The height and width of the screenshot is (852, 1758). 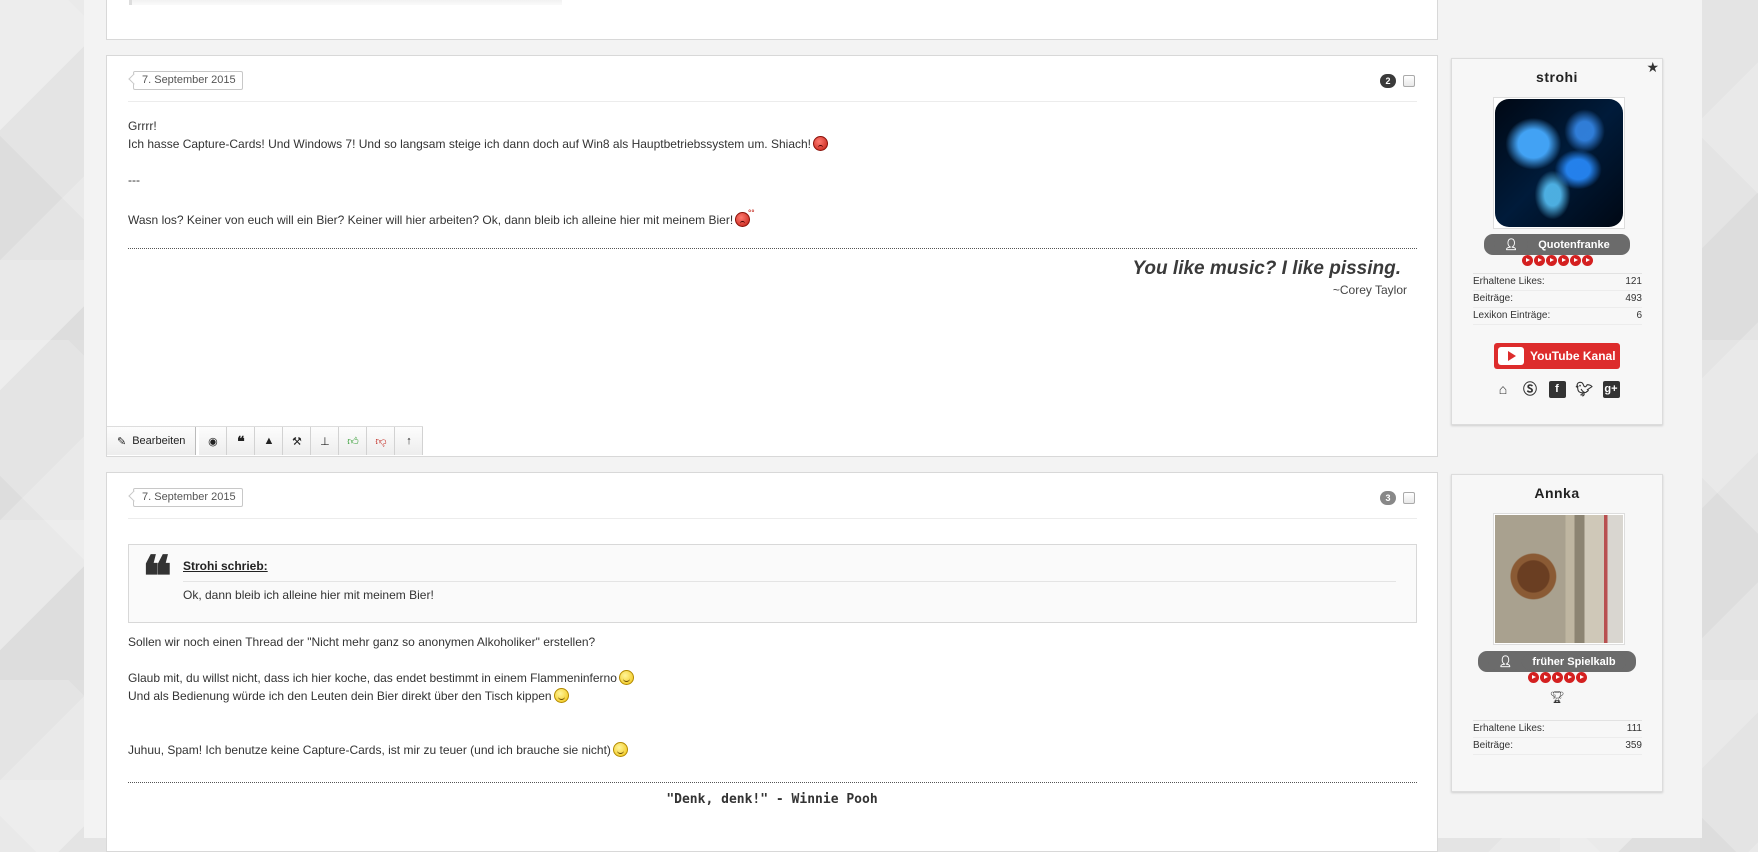 I want to click on post-toolbar: ✎ Bearbeiten ◉ ❝ ▲ ⚒ ⊥ 👍︎ 👎︎ ↑, so click(x=265, y=441).